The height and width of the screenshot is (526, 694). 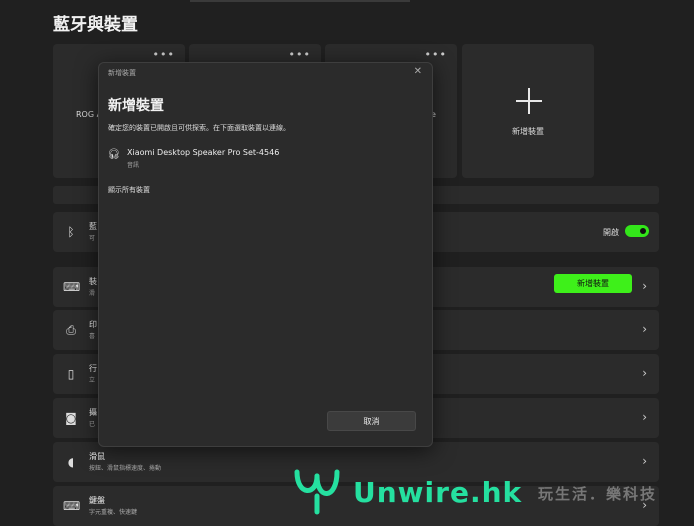 I want to click on toggle-knob, so click(x=643, y=231).